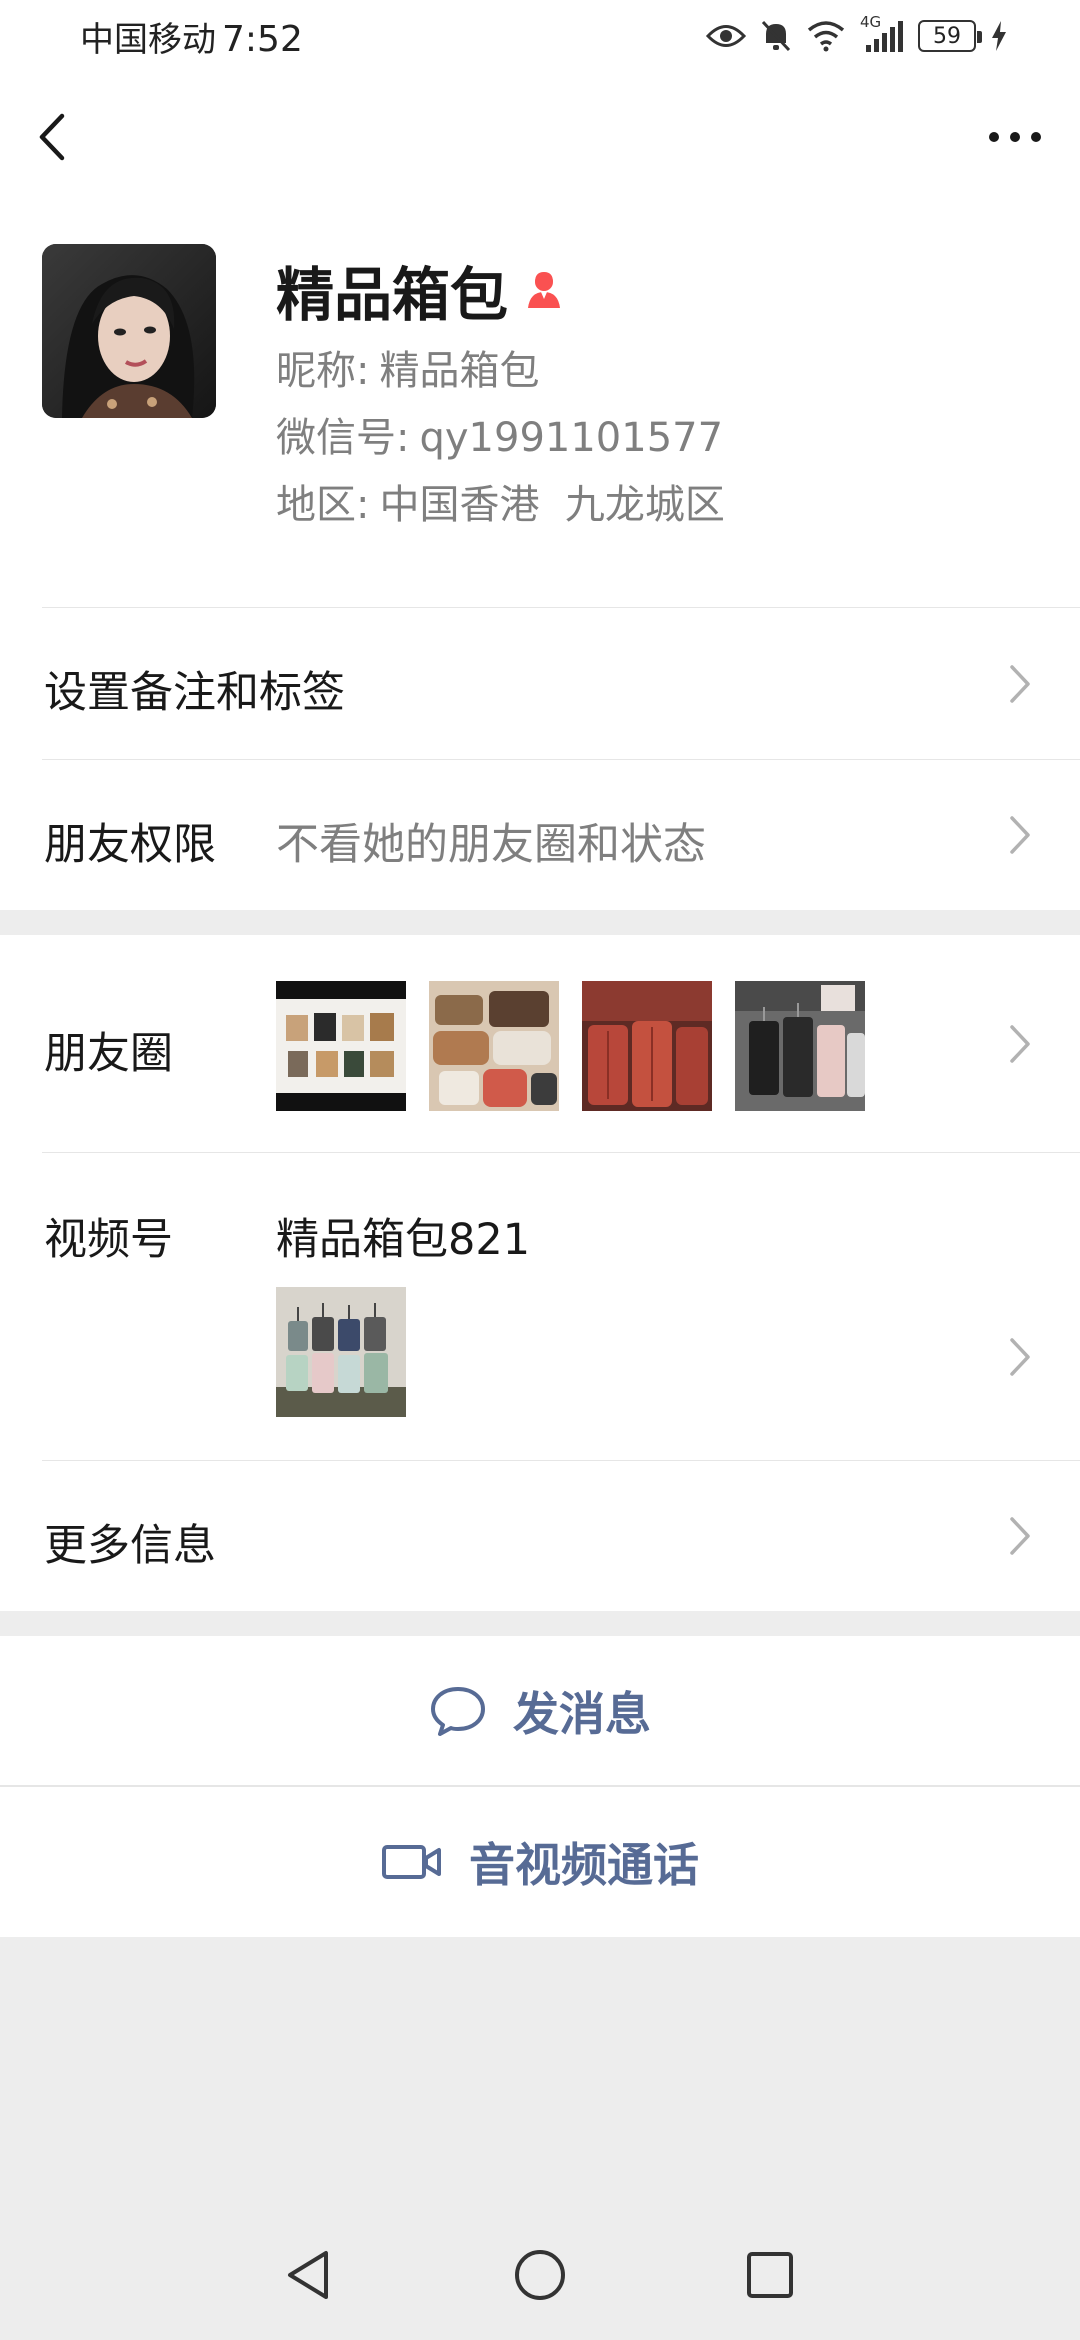  I want to click on friend-permission-cell: 朋友权限 不看她的朋友圈和状态, so click(540, 835).